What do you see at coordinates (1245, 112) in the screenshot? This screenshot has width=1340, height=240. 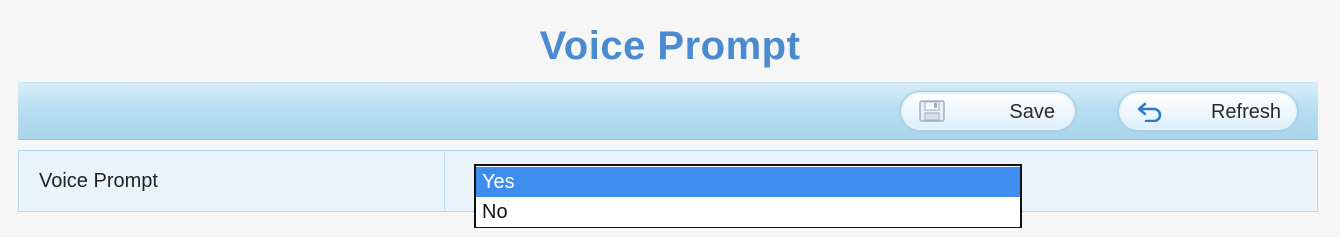 I see `refresh-button-label: Refresh` at bounding box center [1245, 112].